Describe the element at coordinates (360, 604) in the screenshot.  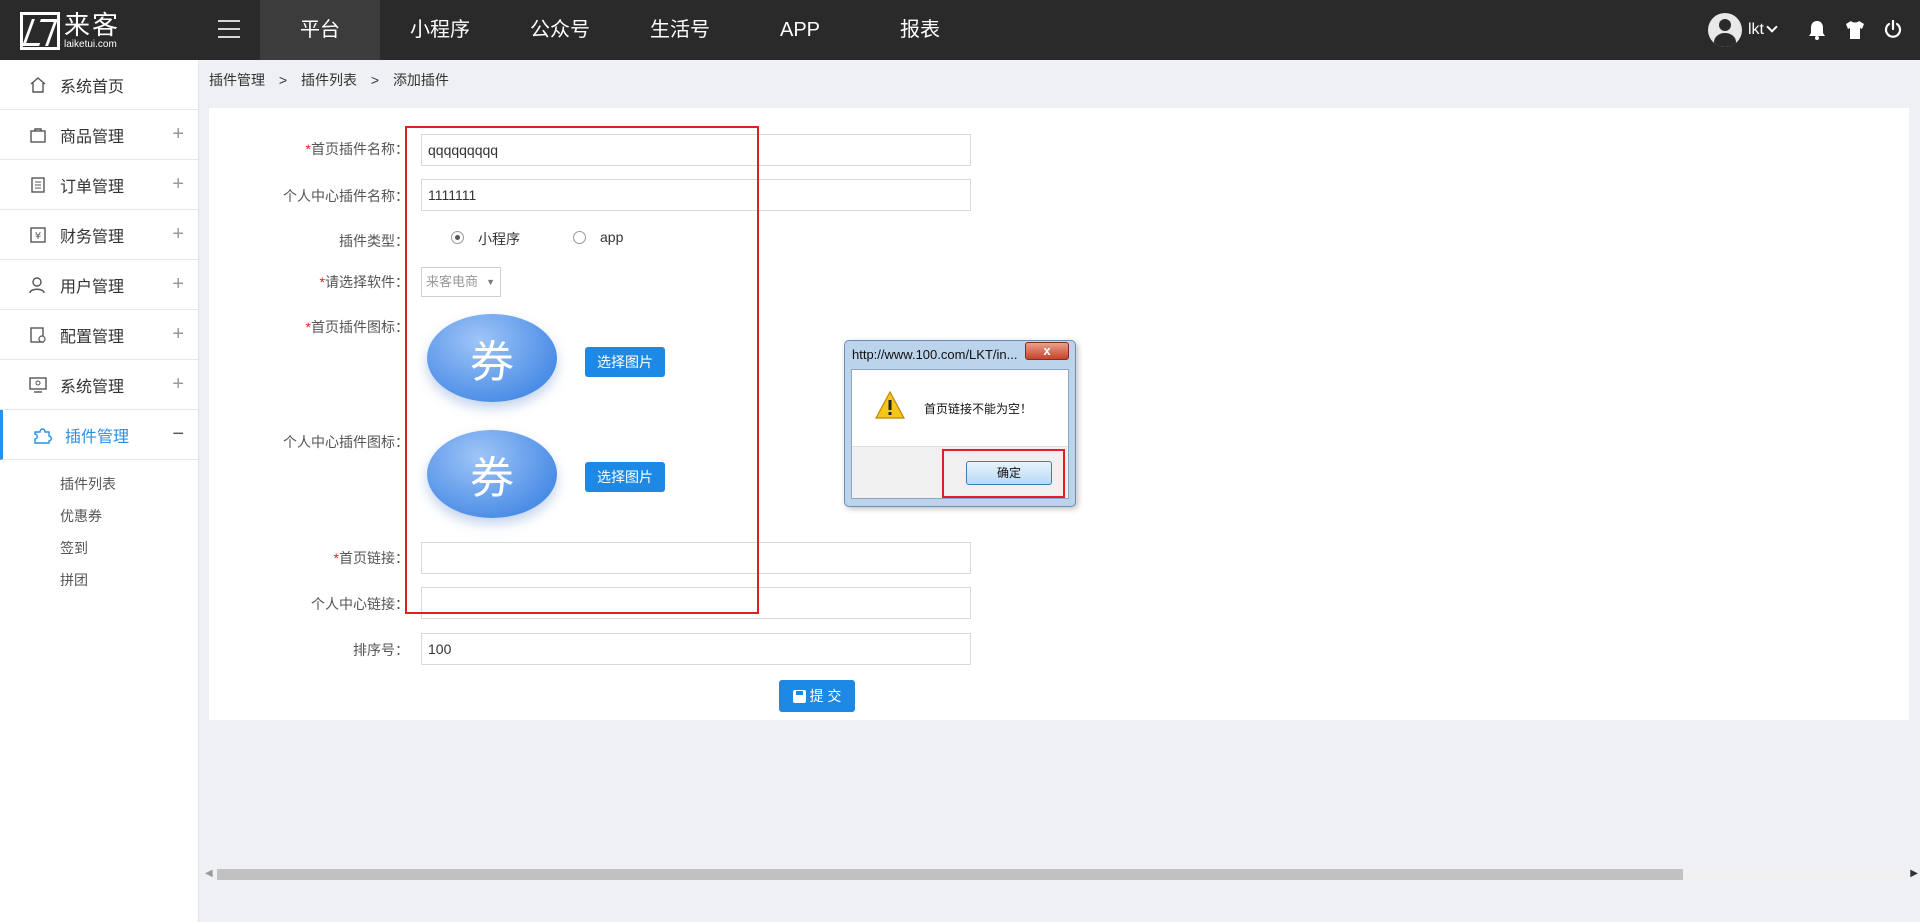
I see `center-link-label: 个人中心链接：` at that location.